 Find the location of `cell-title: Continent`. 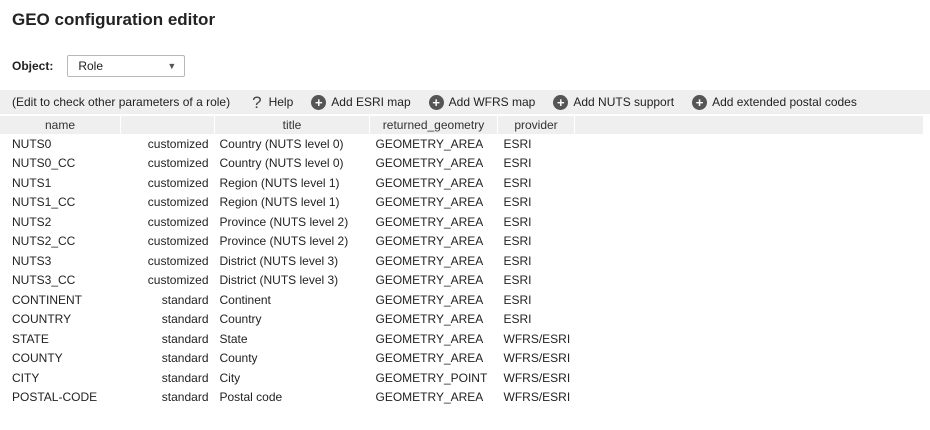

cell-title: Continent is located at coordinates (245, 299).